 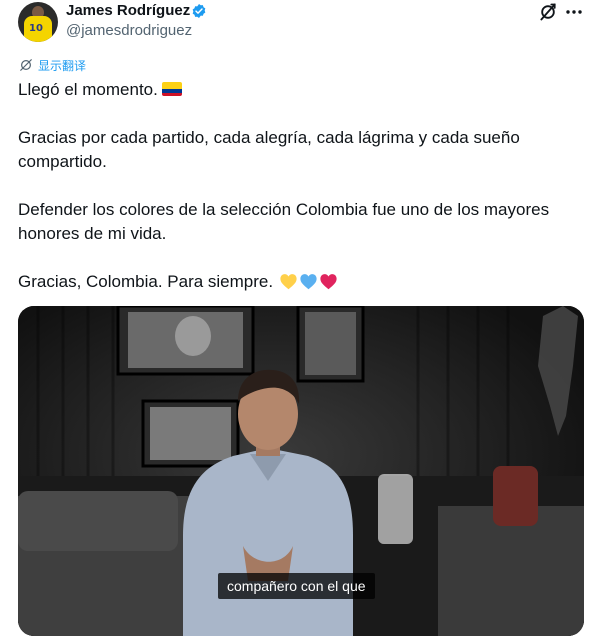 What do you see at coordinates (298, 282) in the screenshot?
I see `tweet-line-4: Gracias, Colombia. Para siempre.` at bounding box center [298, 282].